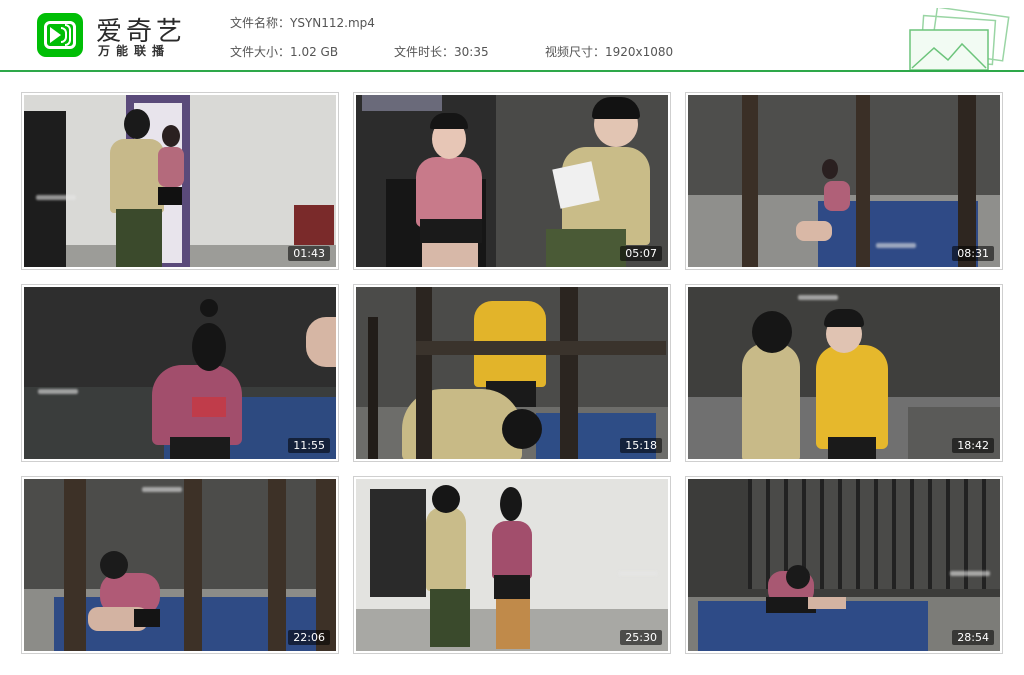 Image resolution: width=1024 pixels, height=675 pixels. I want to click on timestamp: 01:43, so click(309, 253).